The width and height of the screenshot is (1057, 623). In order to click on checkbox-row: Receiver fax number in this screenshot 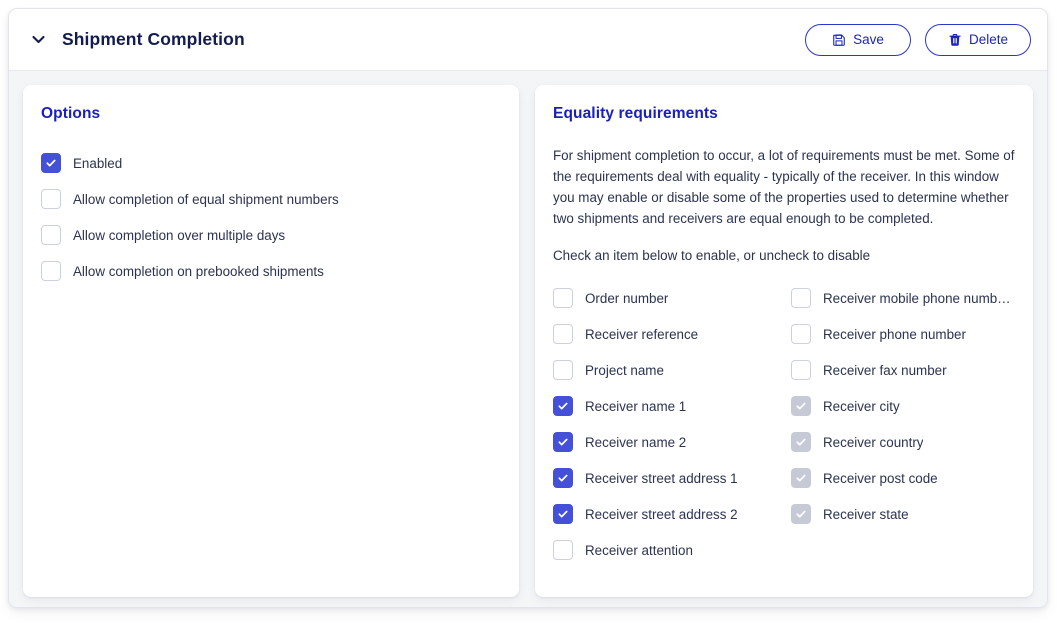, I will do `click(903, 370)`.